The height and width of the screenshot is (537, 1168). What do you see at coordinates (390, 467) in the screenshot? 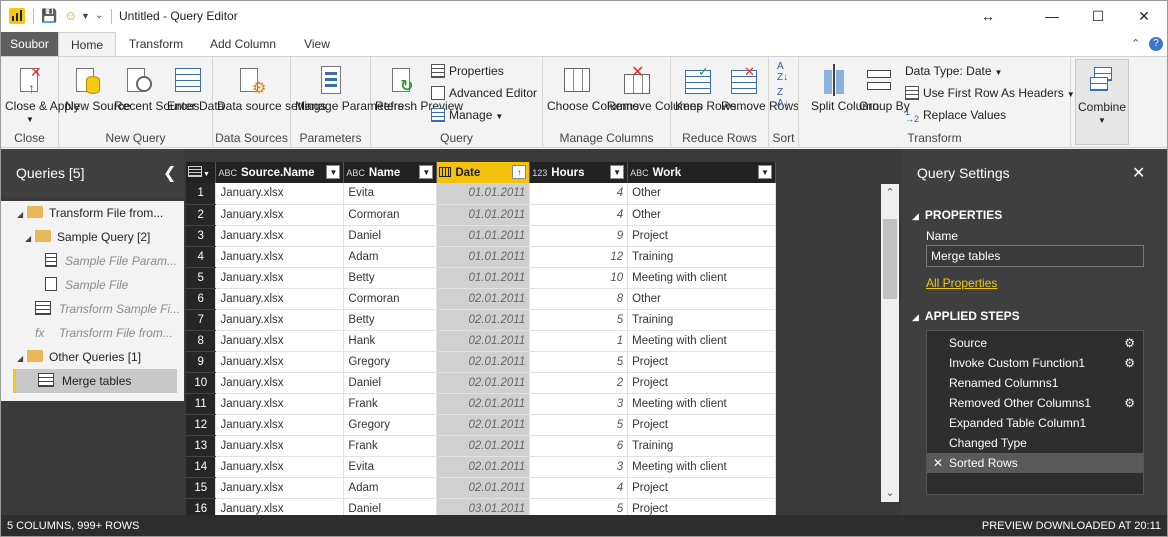
I see `cell-name: Evita` at bounding box center [390, 467].